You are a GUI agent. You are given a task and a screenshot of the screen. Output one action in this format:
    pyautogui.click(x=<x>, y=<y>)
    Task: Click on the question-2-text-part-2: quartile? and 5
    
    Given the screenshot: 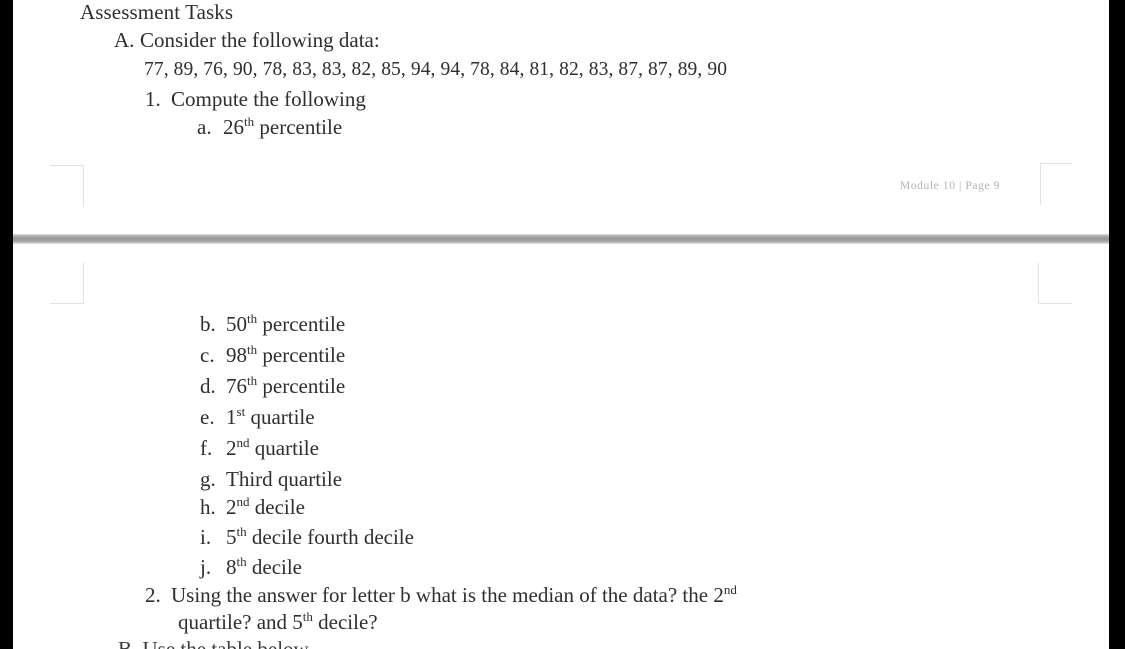 What is the action you would take?
    pyautogui.click(x=240, y=622)
    